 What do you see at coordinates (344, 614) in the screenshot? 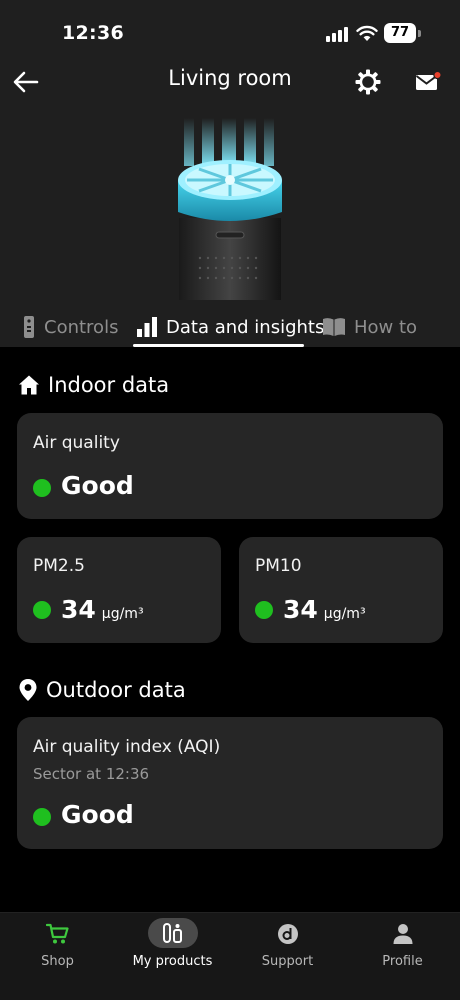
I see `pm10-unit: µg/m³` at bounding box center [344, 614].